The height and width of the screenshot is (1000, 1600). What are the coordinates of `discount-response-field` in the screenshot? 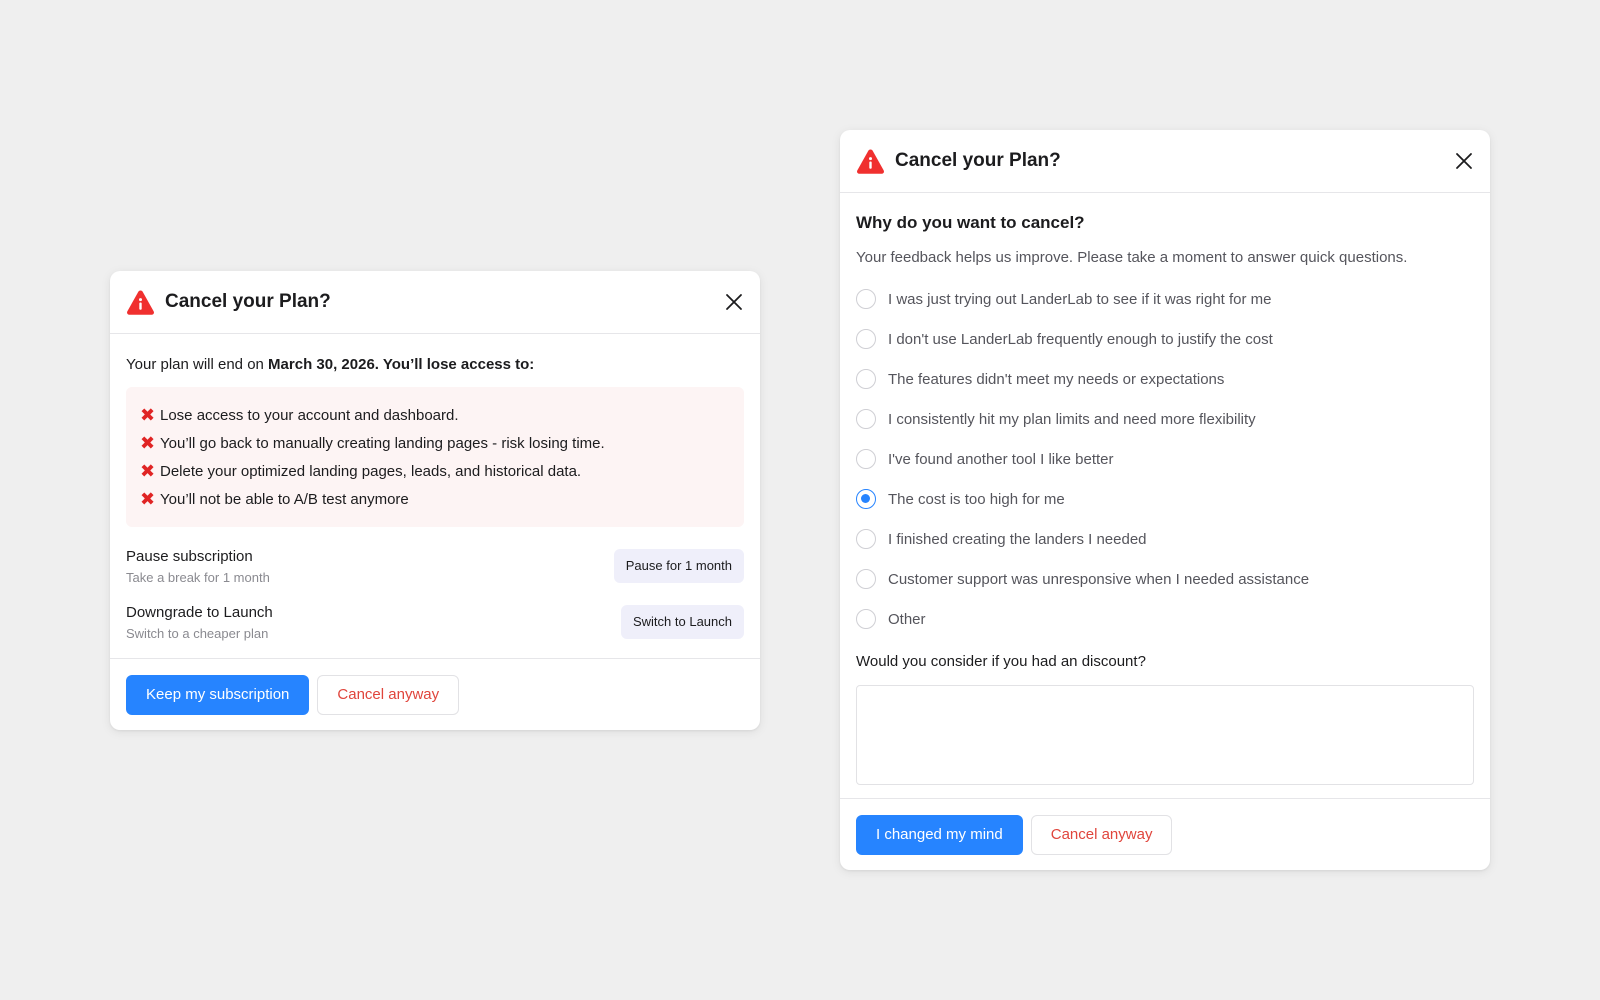 It's located at (1165, 735).